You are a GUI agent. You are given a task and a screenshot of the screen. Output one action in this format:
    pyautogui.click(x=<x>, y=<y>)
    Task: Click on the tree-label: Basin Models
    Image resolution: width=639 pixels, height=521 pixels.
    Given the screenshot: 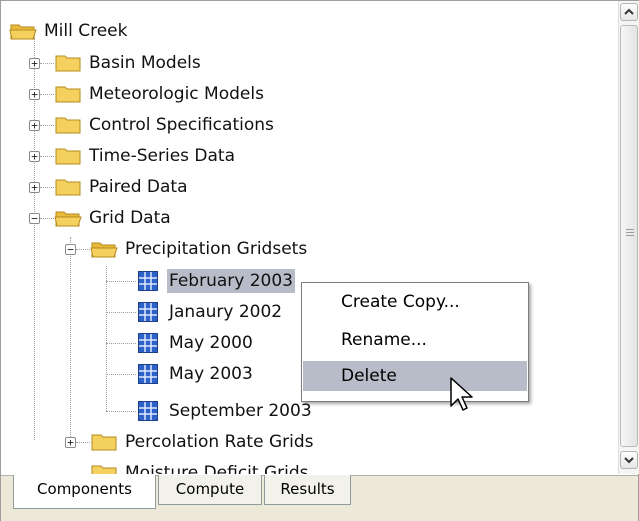 What is the action you would take?
    pyautogui.click(x=145, y=63)
    